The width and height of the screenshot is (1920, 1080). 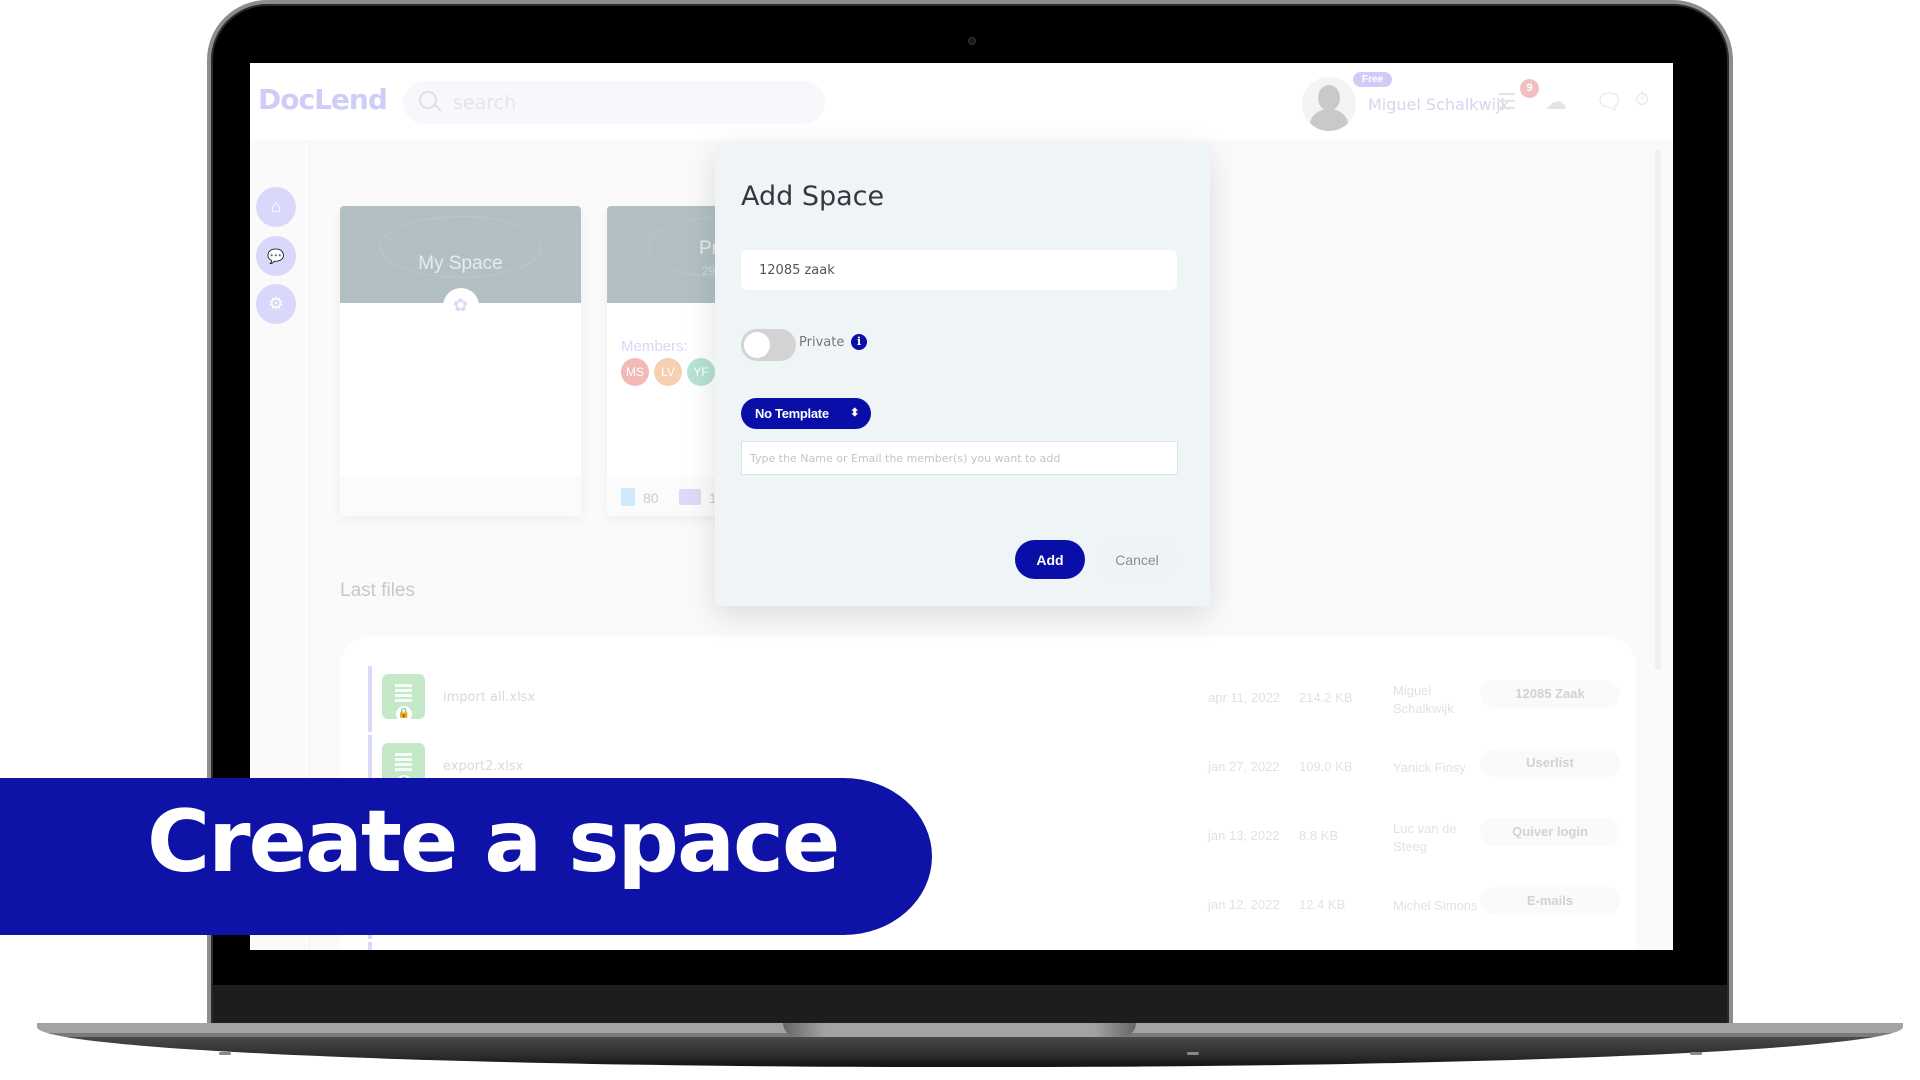 I want to click on sidebar-item-settings: ⚙, so click(x=276, y=304).